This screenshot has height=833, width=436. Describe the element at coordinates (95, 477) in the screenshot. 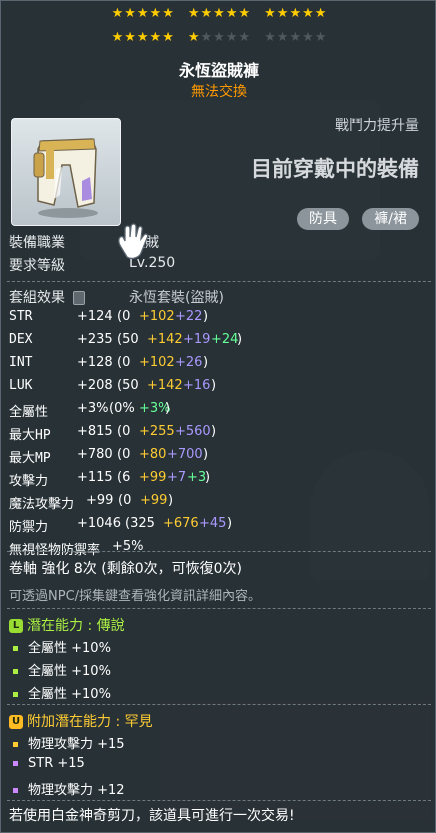

I see `stat-total: +115` at that location.